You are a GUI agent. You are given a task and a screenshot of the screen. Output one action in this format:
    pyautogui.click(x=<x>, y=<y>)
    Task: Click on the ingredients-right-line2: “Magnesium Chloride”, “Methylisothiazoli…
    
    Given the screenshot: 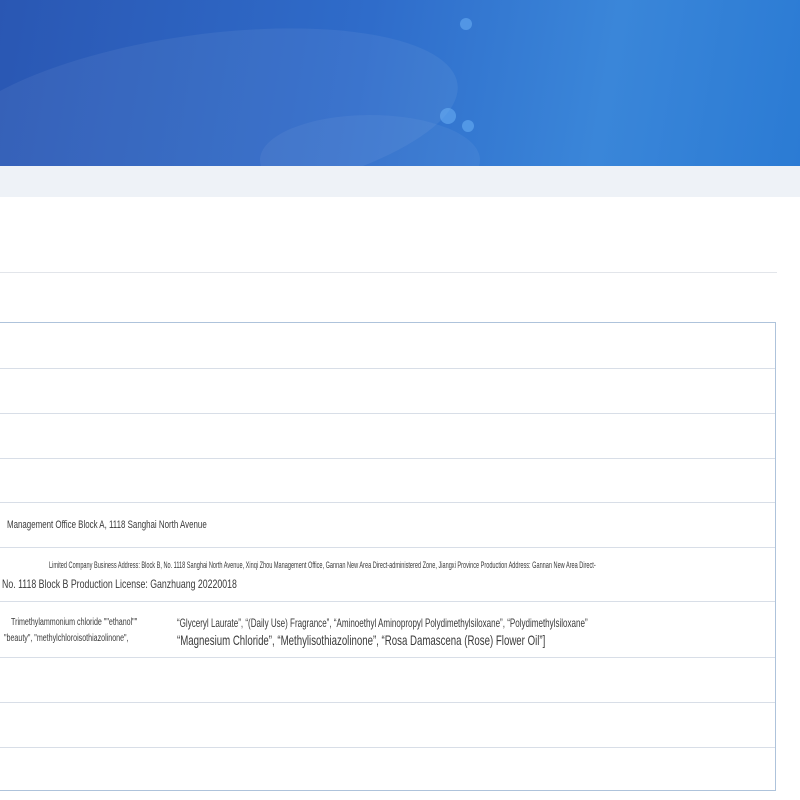 What is the action you would take?
    pyautogui.click(x=361, y=640)
    